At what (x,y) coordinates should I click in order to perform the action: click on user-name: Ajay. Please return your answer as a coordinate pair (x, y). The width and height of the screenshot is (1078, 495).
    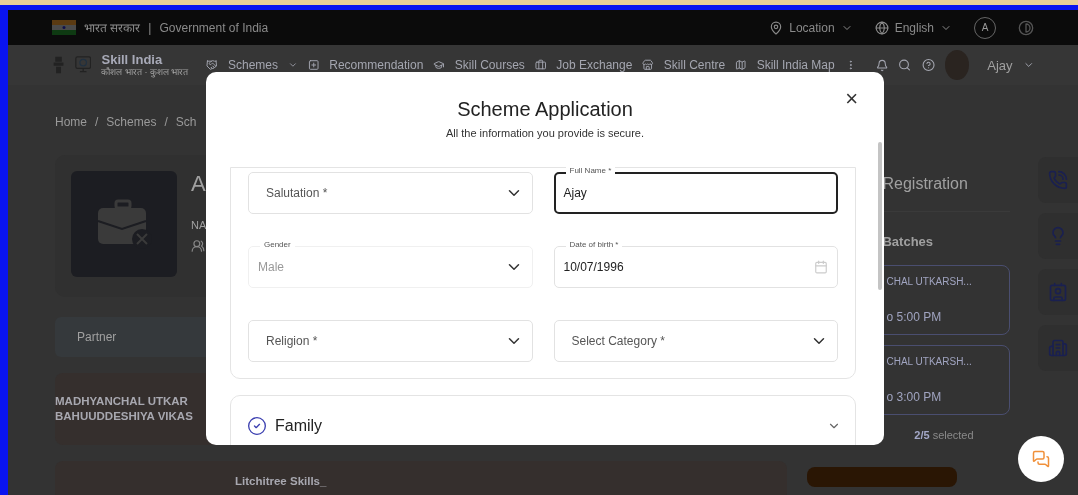
    Looking at the image, I should click on (1000, 65).